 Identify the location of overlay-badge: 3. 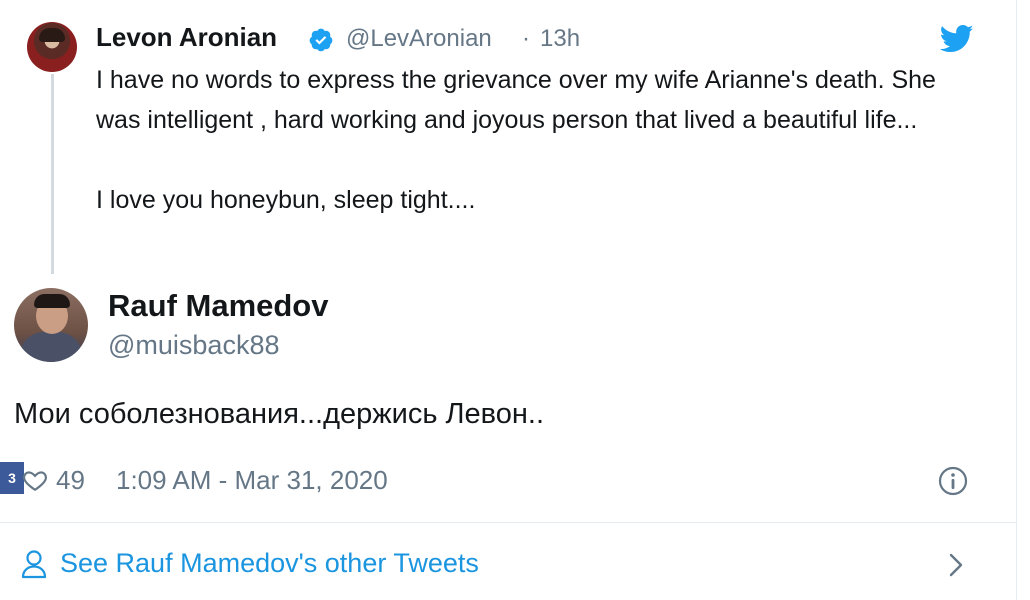
(12, 478).